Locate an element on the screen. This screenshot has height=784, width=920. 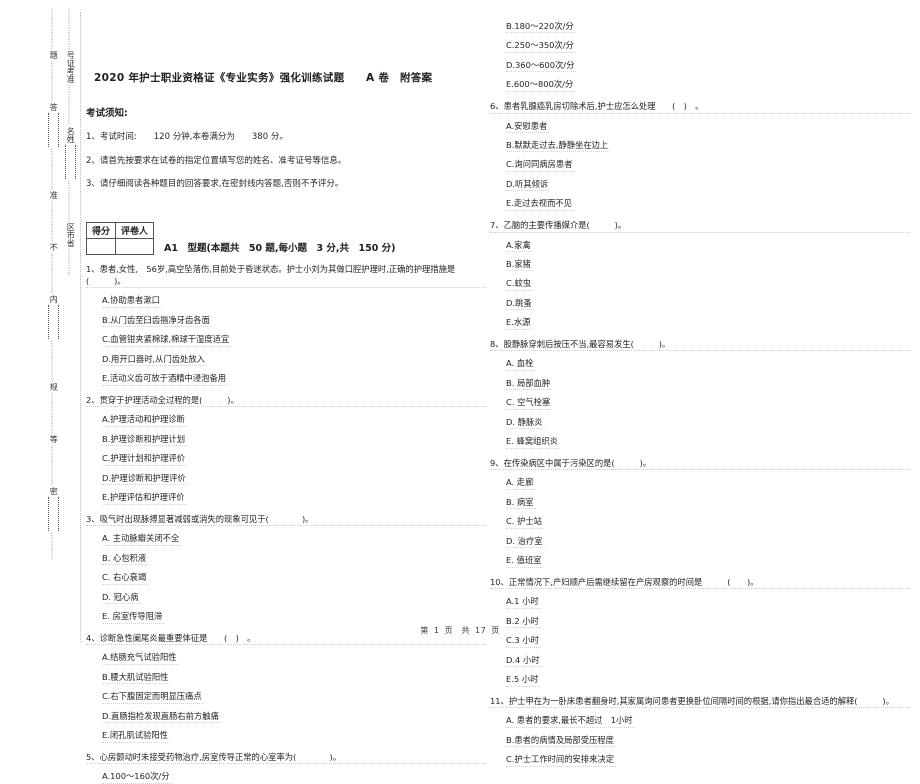
question-stem: 3、吸气时出现脉搏显著减弱或消失的现象可见于( )。 is located at coordinates (286, 520).